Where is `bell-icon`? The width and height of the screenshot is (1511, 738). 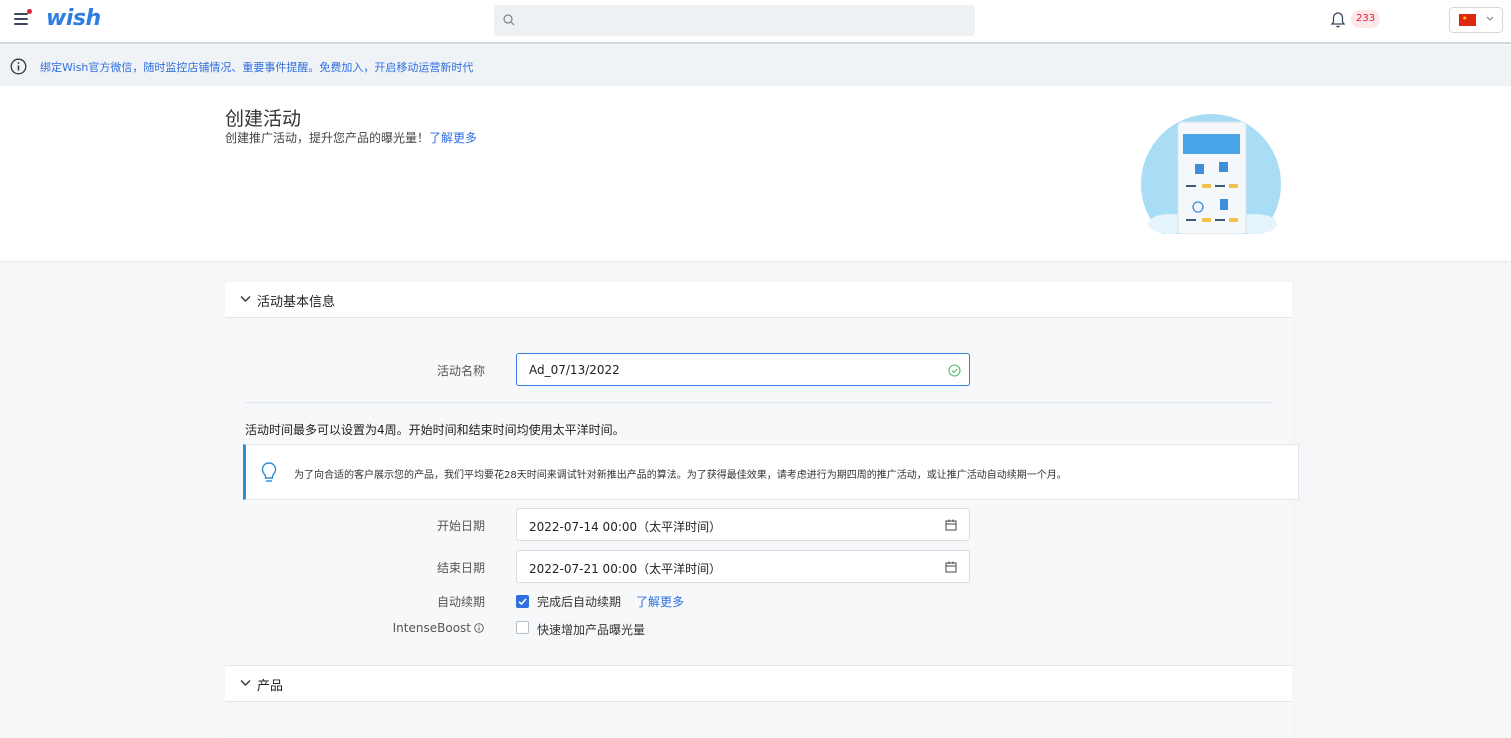 bell-icon is located at coordinates (1338, 20).